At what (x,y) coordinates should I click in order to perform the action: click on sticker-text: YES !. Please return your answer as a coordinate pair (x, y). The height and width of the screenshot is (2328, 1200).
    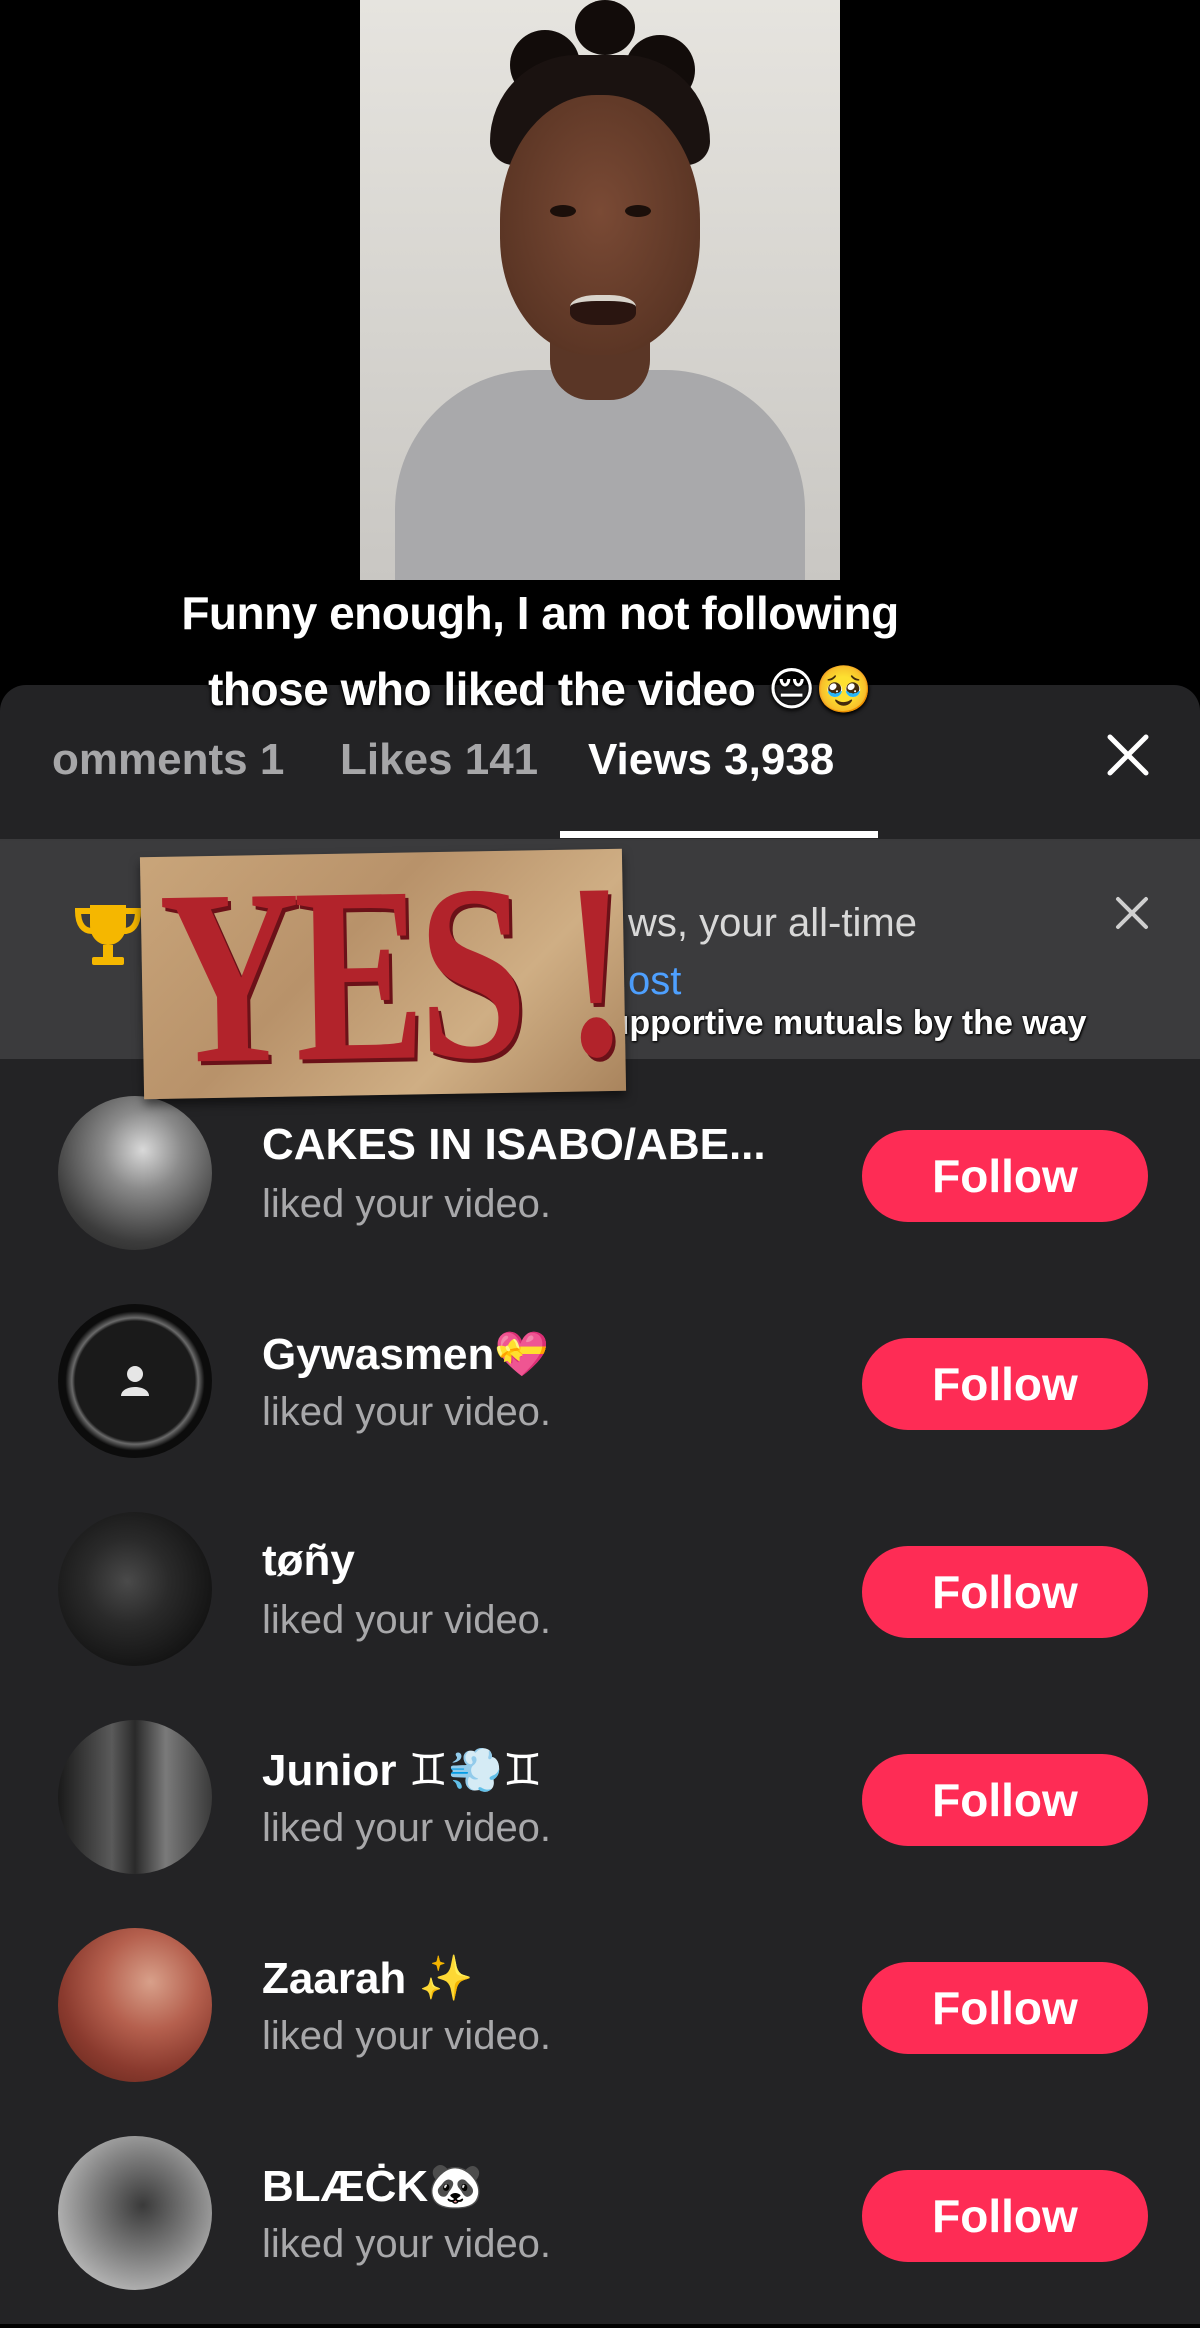
    Looking at the image, I should click on (391, 974).